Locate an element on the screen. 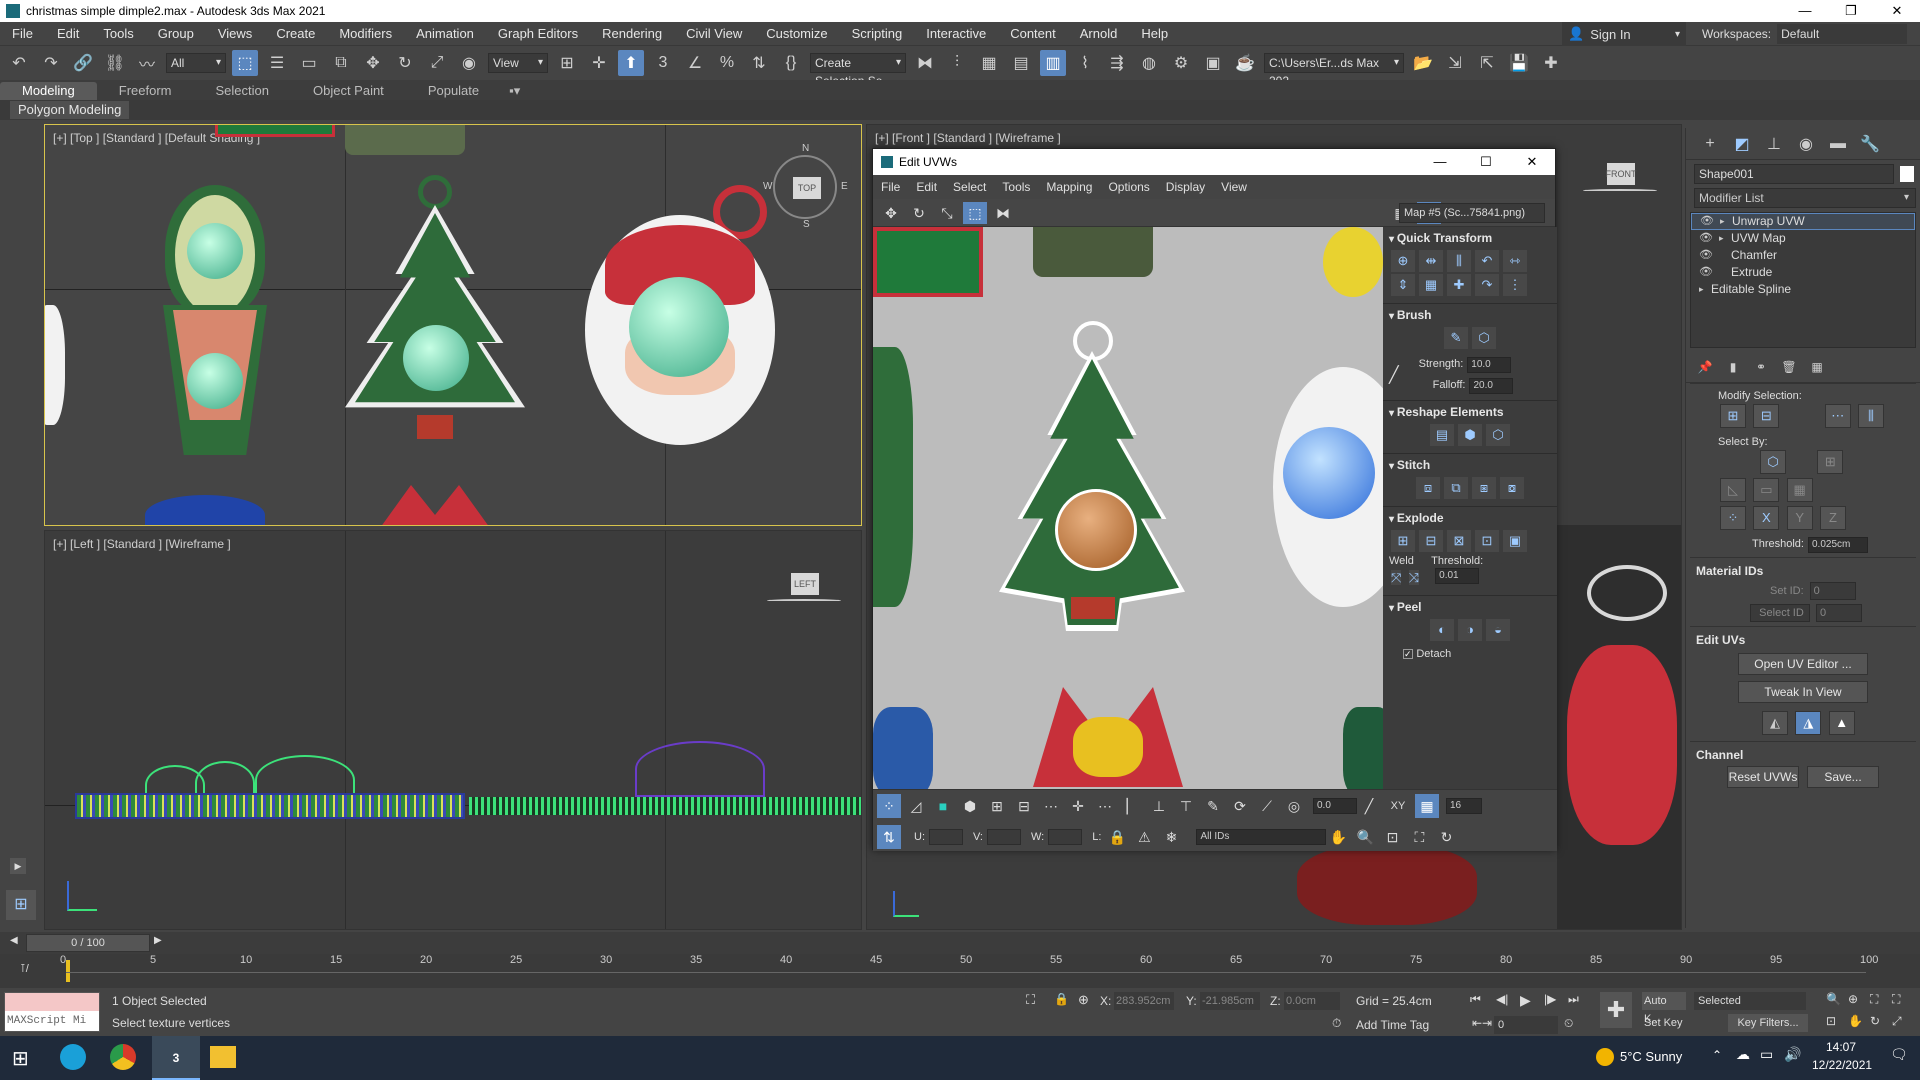 This screenshot has height=1080, width=1920. tweak-2-icon: ◮ is located at coordinates (1808, 723).